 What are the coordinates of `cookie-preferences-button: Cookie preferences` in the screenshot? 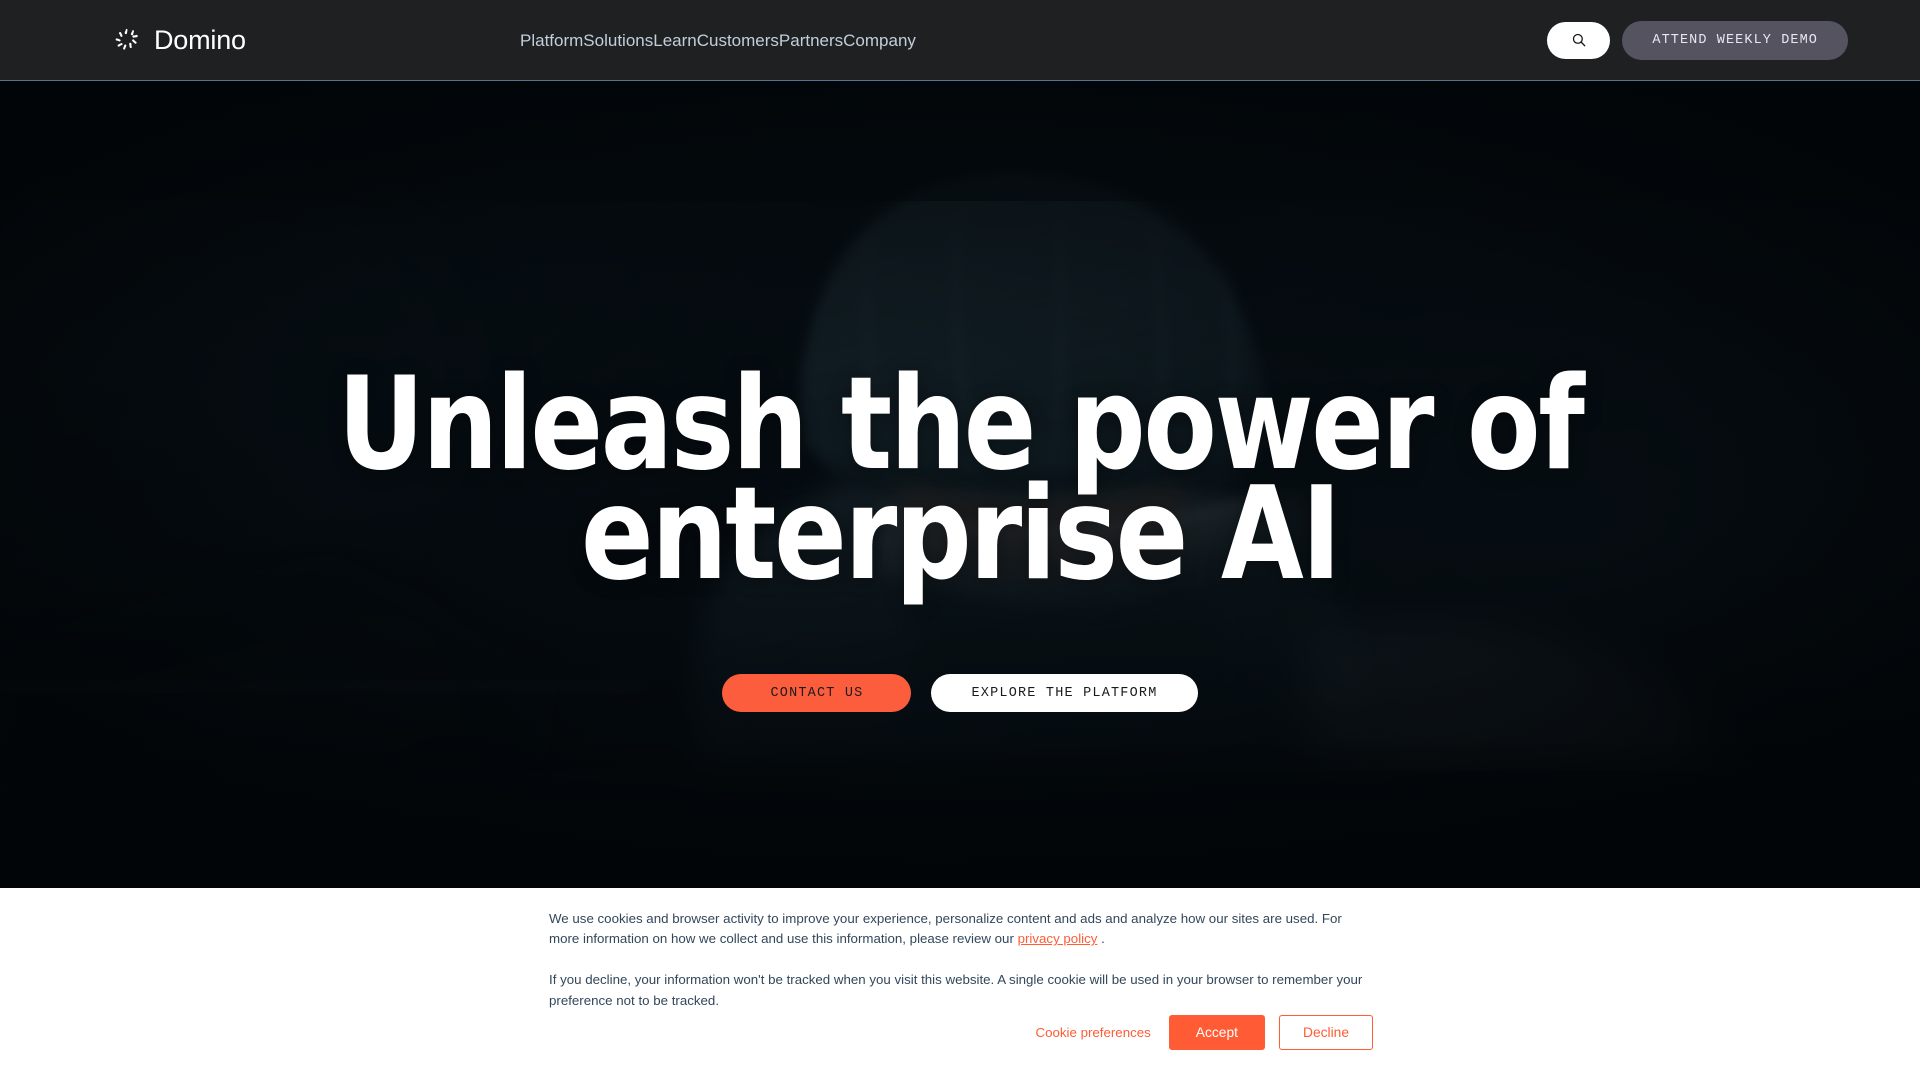 It's located at (1092, 1032).